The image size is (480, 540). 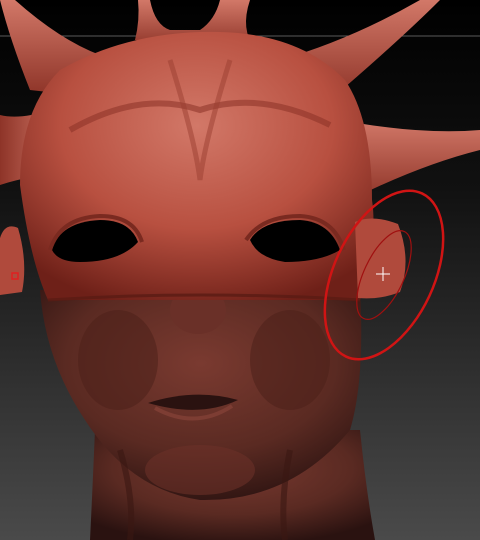 What do you see at coordinates (118, 360) in the screenshot?
I see `model-cheek-left` at bounding box center [118, 360].